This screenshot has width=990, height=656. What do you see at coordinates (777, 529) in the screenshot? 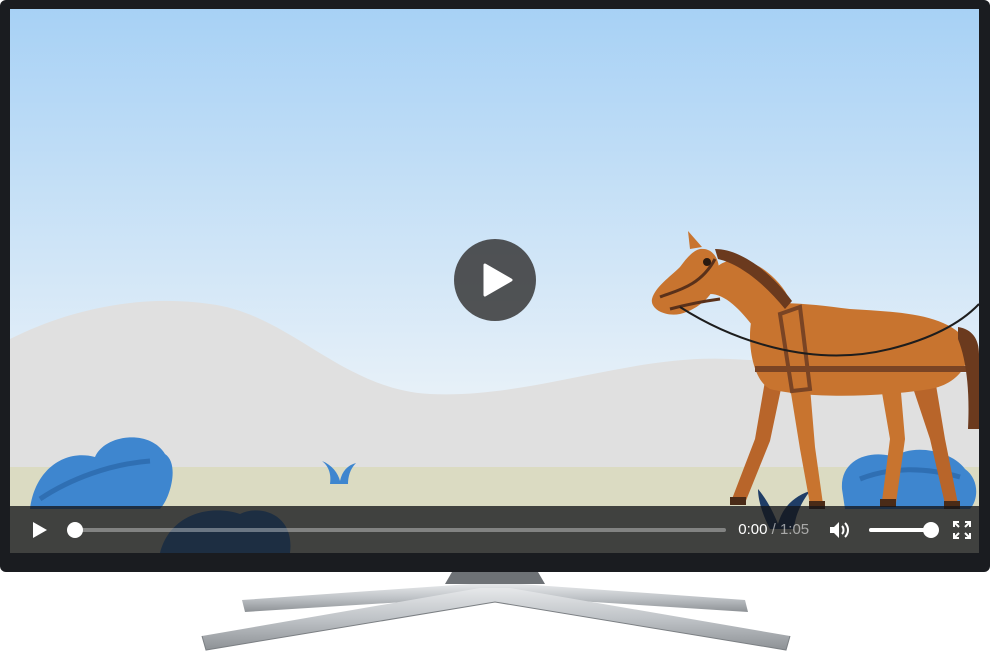
I see `time-display: 0:00 / 1:05` at bounding box center [777, 529].